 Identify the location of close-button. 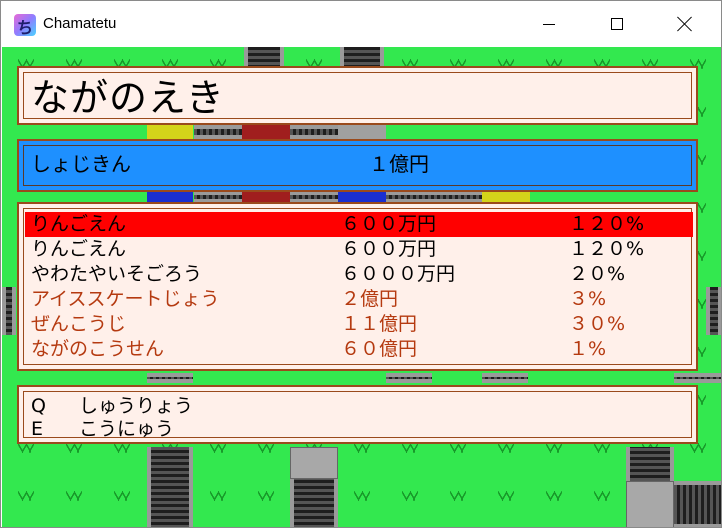
(685, 24).